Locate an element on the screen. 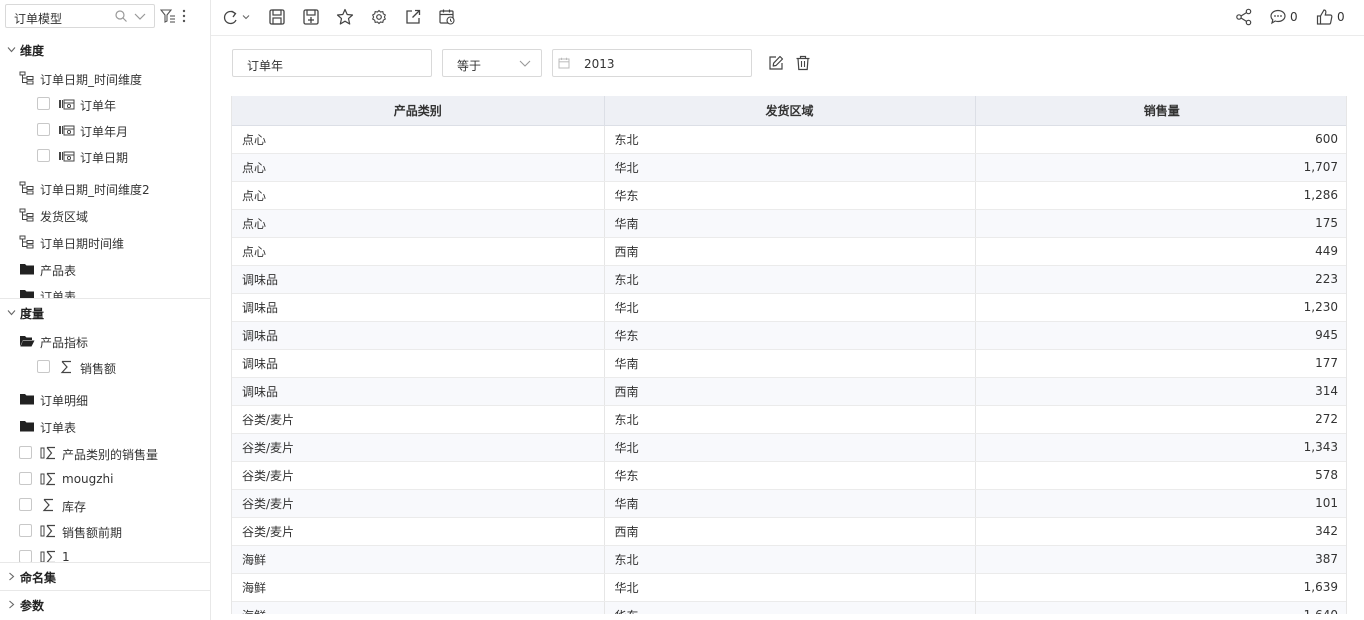 This screenshot has width=1364, height=620. tree-node-label: 发货区域 is located at coordinates (64, 217).